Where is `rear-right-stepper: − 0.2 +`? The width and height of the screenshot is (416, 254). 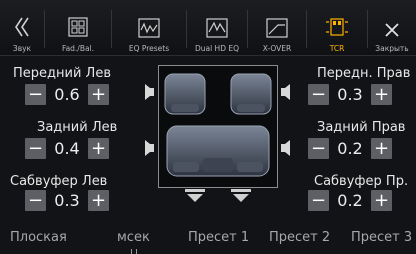 rear-right-stepper: − 0.2 + is located at coordinates (350, 148).